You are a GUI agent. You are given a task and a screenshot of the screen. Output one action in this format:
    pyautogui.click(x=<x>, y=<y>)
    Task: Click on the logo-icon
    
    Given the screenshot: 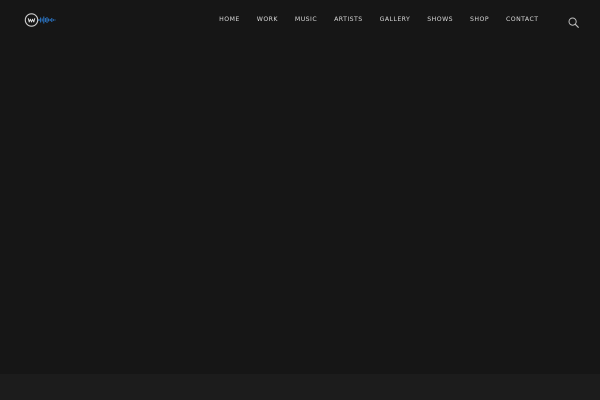 What is the action you would take?
    pyautogui.click(x=40, y=20)
    